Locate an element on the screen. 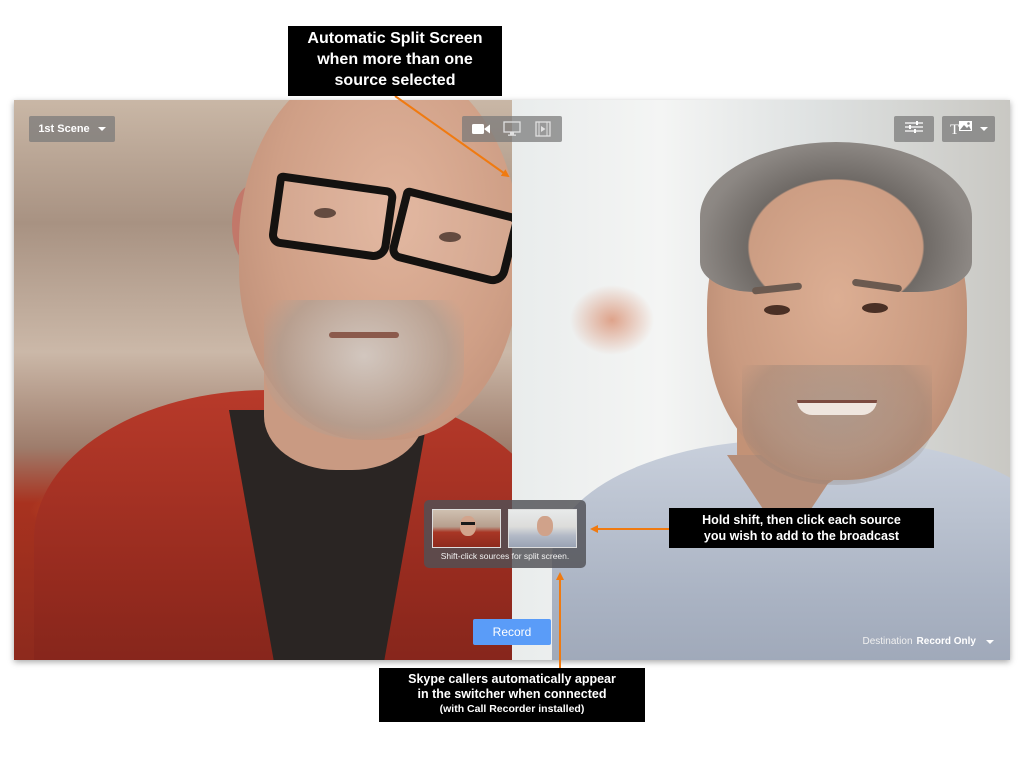 The width and height of the screenshot is (1024, 768). destination-selector: Destination Record Only is located at coordinates (928, 641).